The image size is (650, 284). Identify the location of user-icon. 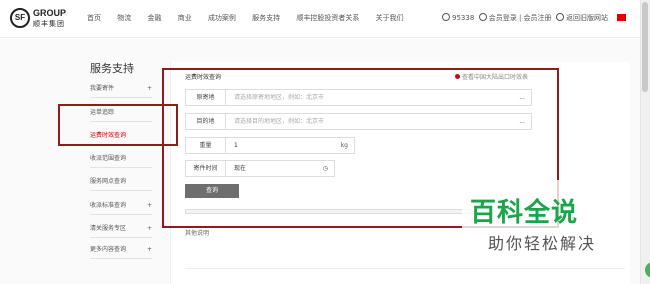
(482, 17).